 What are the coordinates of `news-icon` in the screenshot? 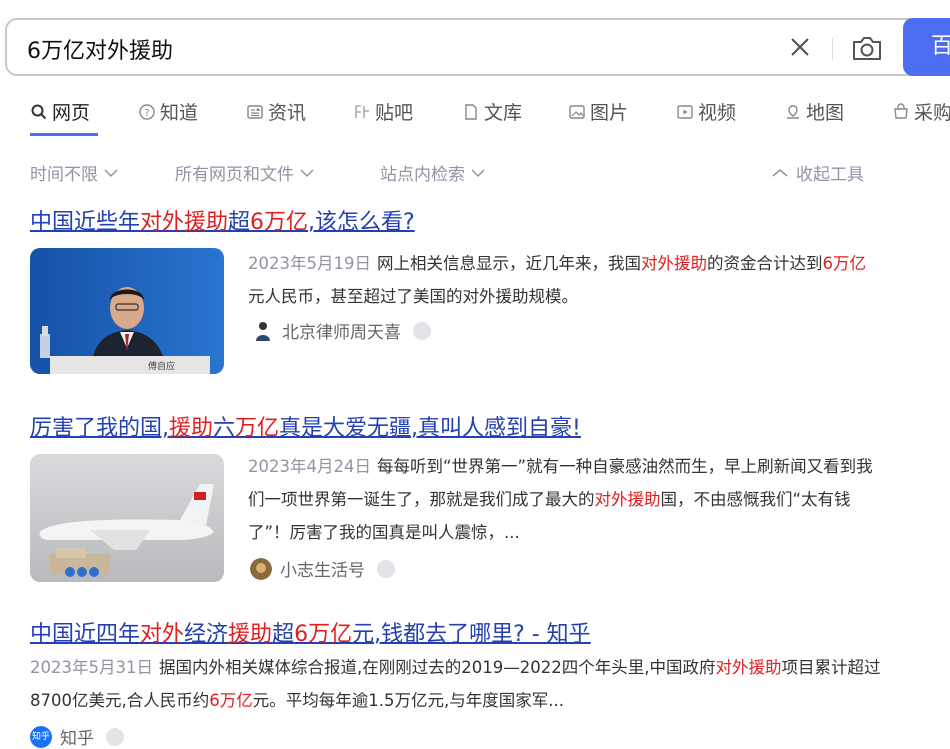 It's located at (255, 111).